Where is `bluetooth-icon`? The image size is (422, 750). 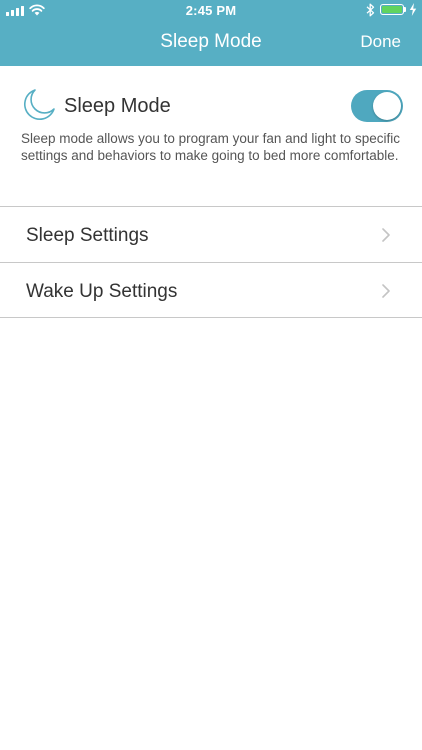
bluetooth-icon is located at coordinates (370, 10).